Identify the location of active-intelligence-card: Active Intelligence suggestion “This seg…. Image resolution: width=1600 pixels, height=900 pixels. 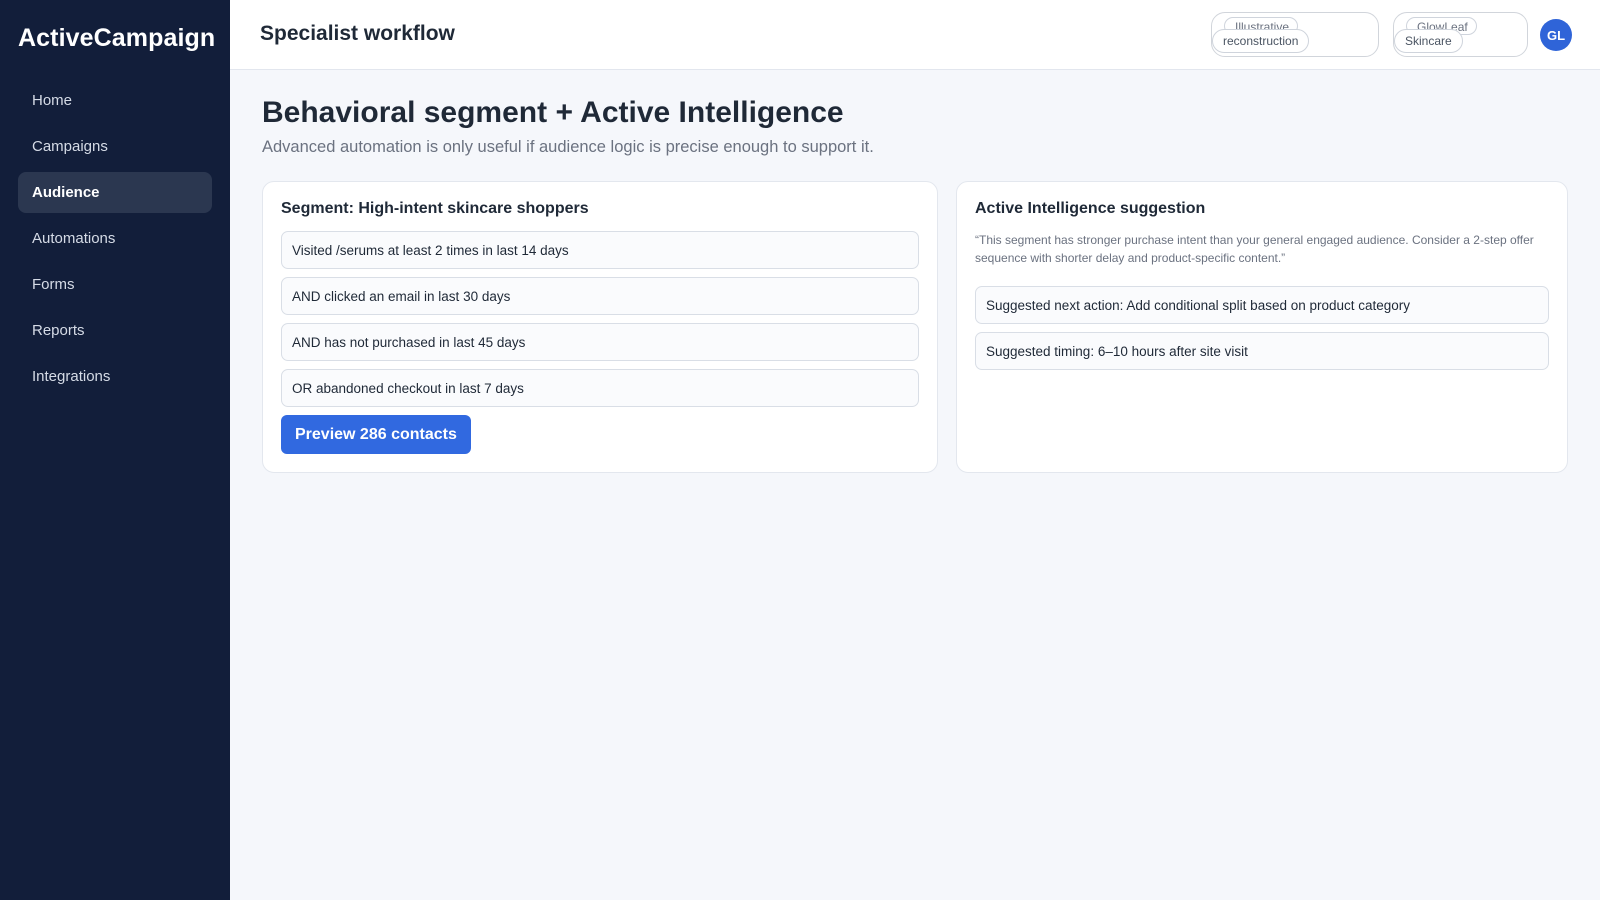
(1262, 327).